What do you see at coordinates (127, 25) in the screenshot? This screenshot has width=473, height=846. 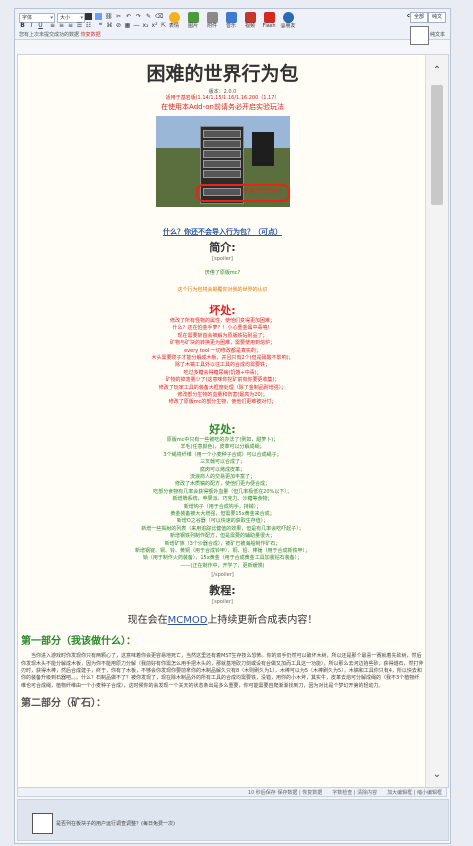 I see `table-icon: ▦` at bounding box center [127, 25].